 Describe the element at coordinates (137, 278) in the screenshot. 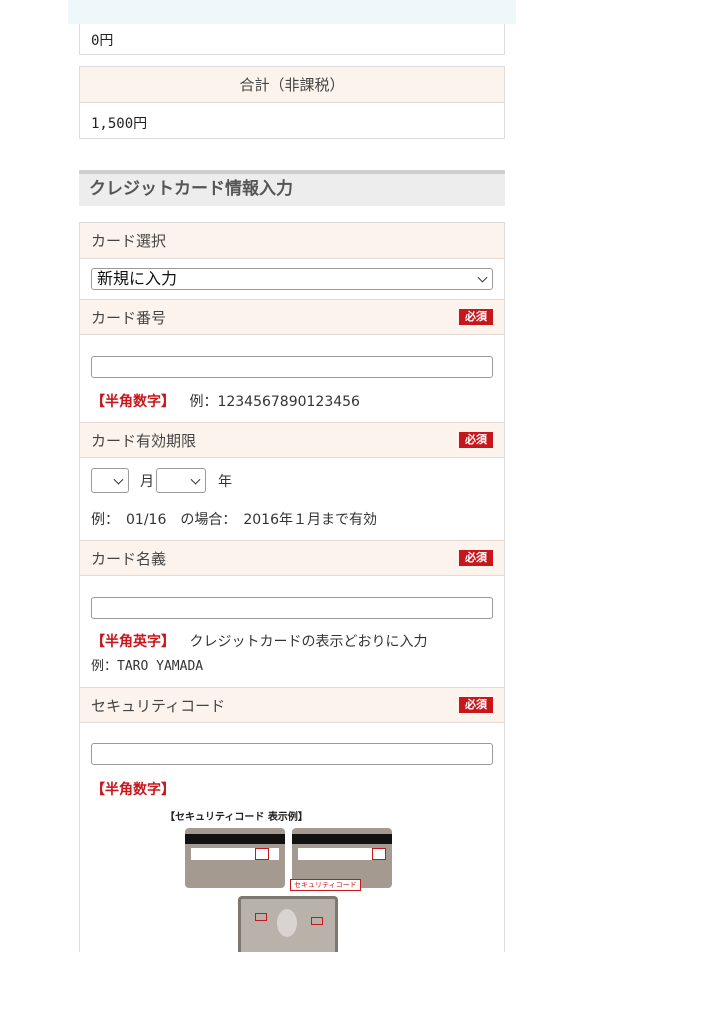

I see `card-select-value: 新規に入力` at that location.